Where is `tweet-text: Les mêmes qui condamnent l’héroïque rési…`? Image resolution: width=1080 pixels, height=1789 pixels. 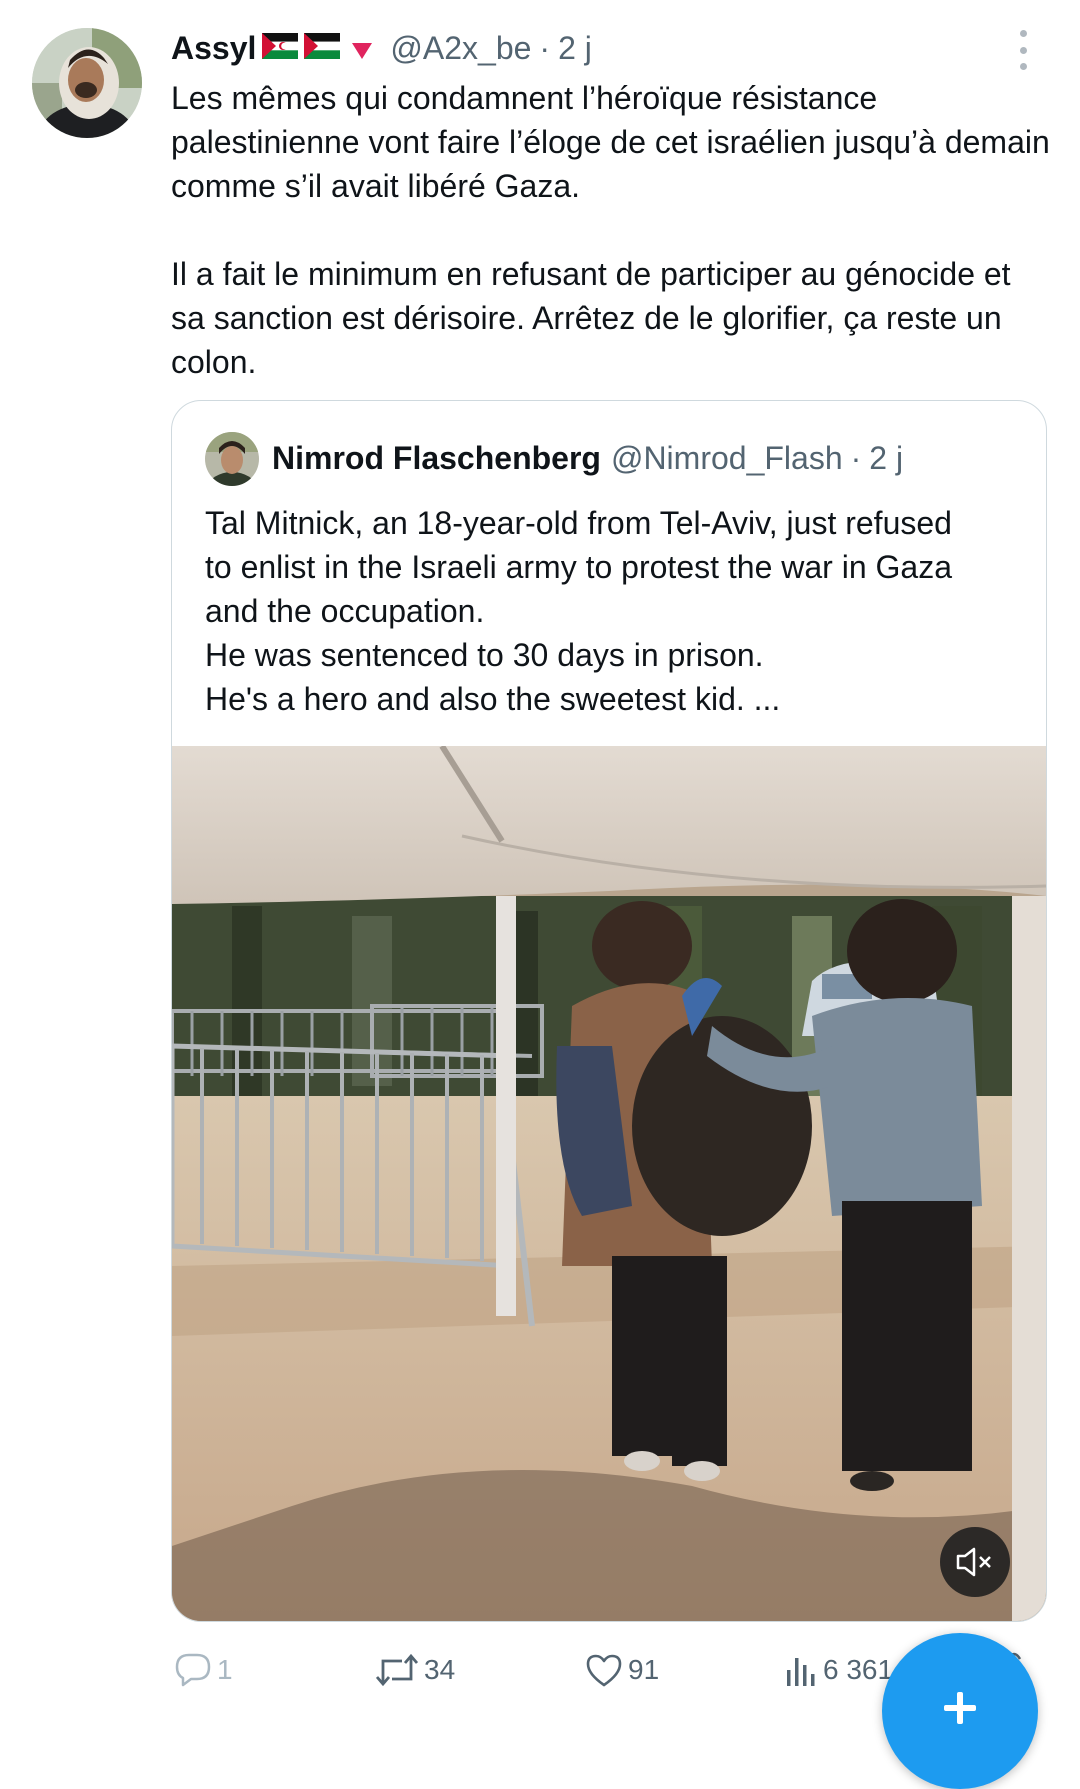
tweet-text: Les mêmes qui condamnent l’héroïque rési… is located at coordinates (611, 230).